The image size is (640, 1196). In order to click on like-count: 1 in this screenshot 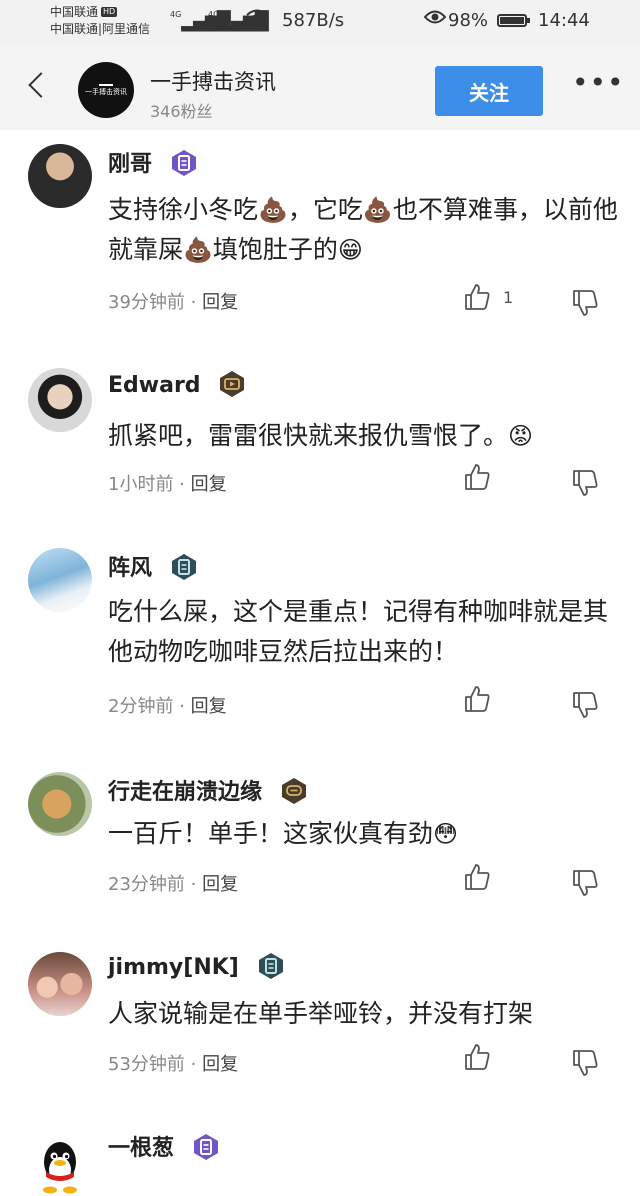, I will do `click(508, 297)`.